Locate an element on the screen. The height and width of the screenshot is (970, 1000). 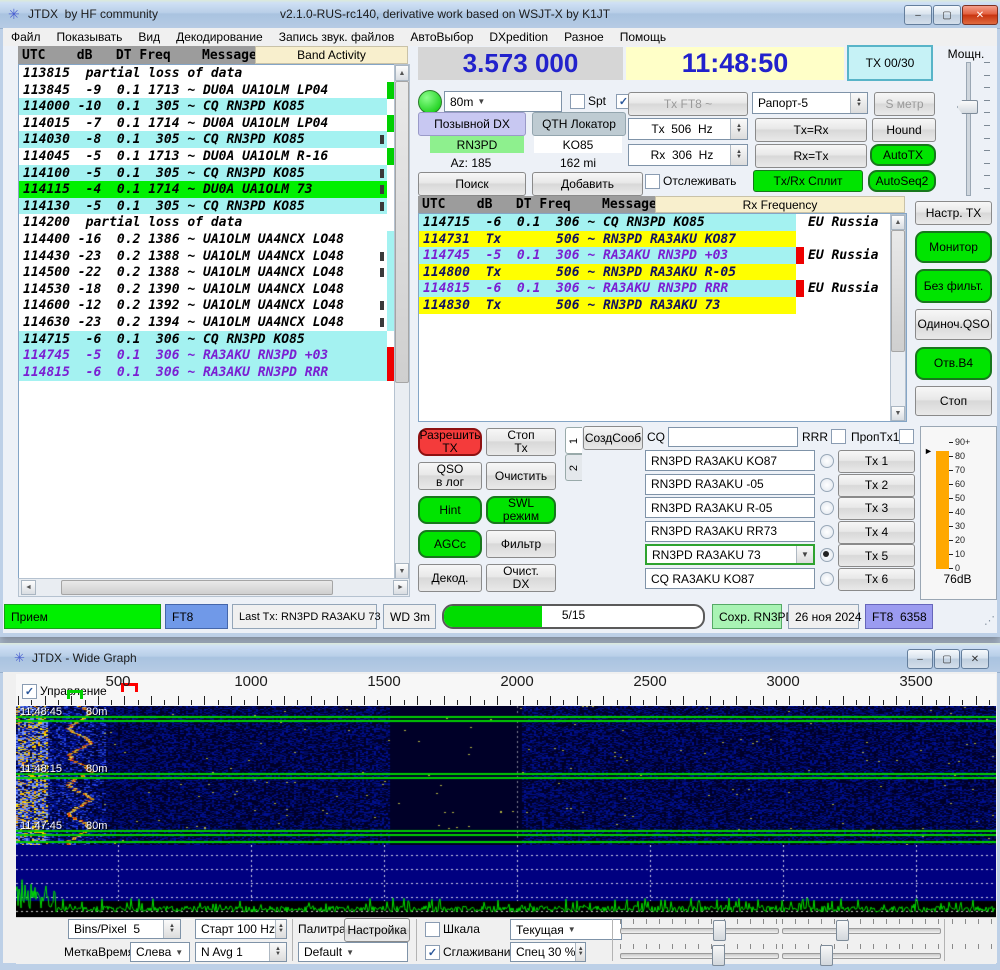
decoded-row: 114100 -5 0.1 305 ~ CQ RN3PD KO85 is located at coordinates (207, 173).